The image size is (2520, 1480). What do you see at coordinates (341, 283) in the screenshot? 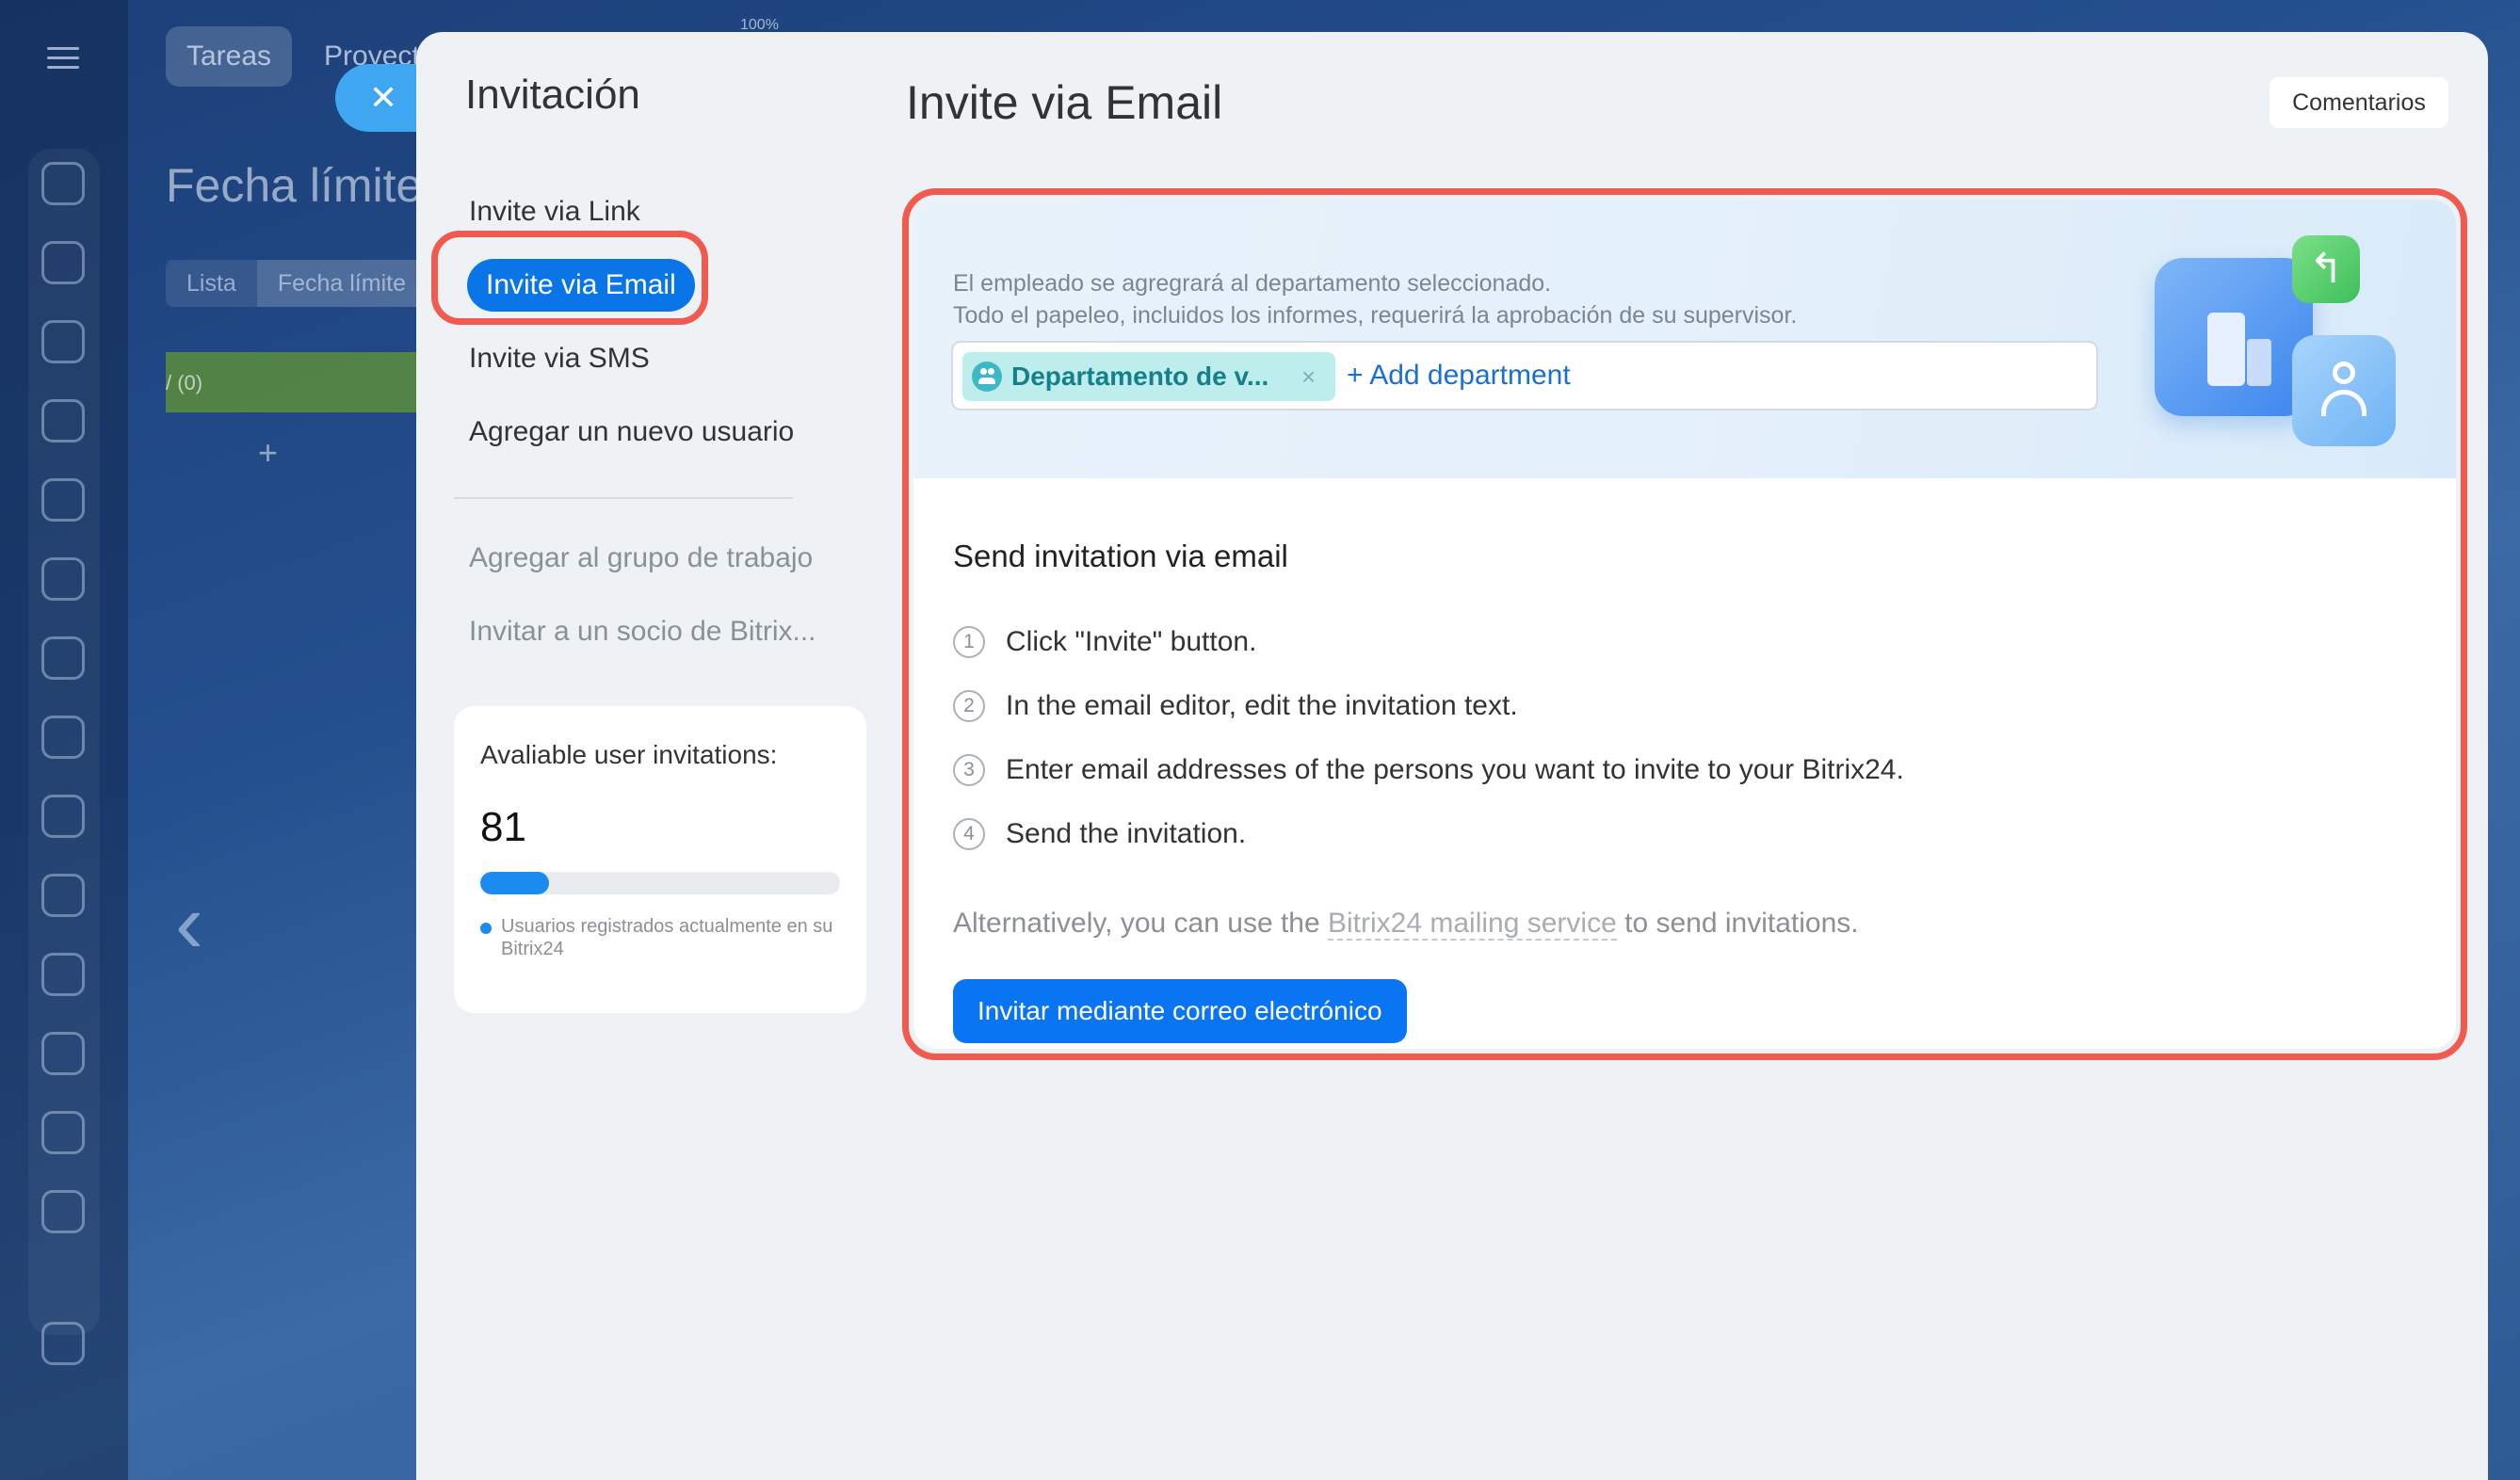
I see `bg-view-deadline: Fecha límite` at bounding box center [341, 283].